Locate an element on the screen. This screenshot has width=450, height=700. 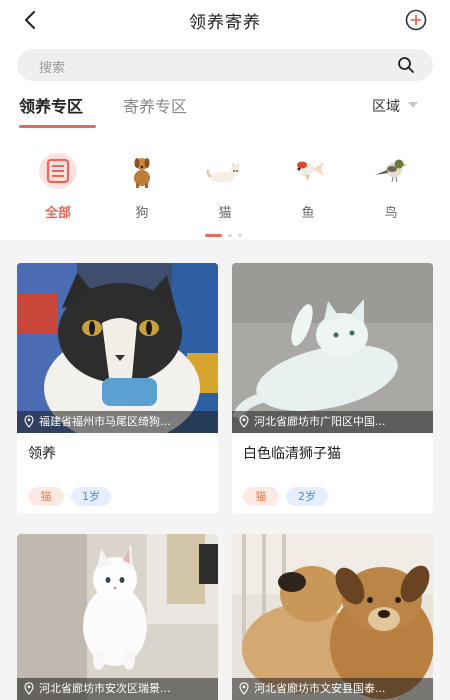
app-header: 领养寄养 is located at coordinates (225, 20).